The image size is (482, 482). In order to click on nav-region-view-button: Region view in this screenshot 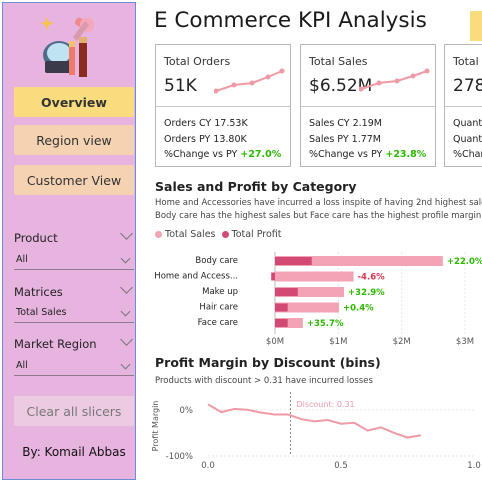, I will do `click(74, 140)`.